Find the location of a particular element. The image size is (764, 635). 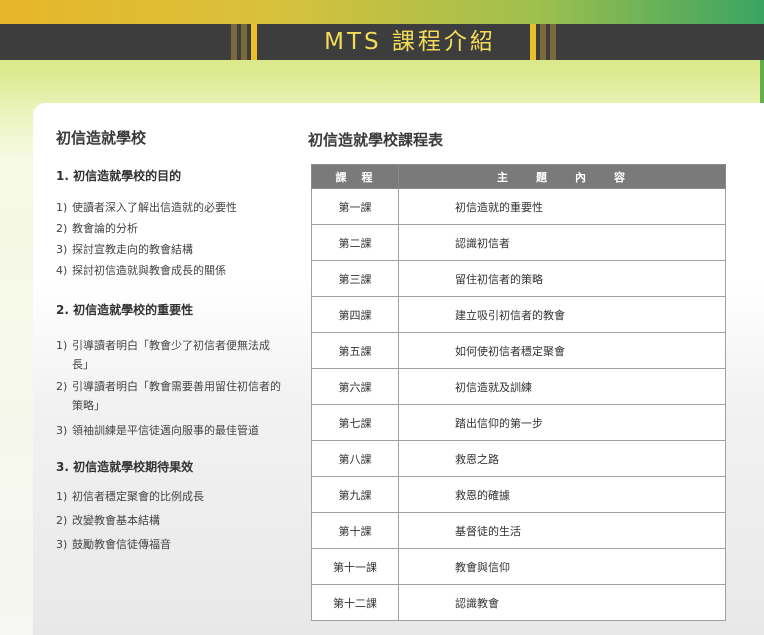

topic-cell: 救恩之路 is located at coordinates (562, 458).